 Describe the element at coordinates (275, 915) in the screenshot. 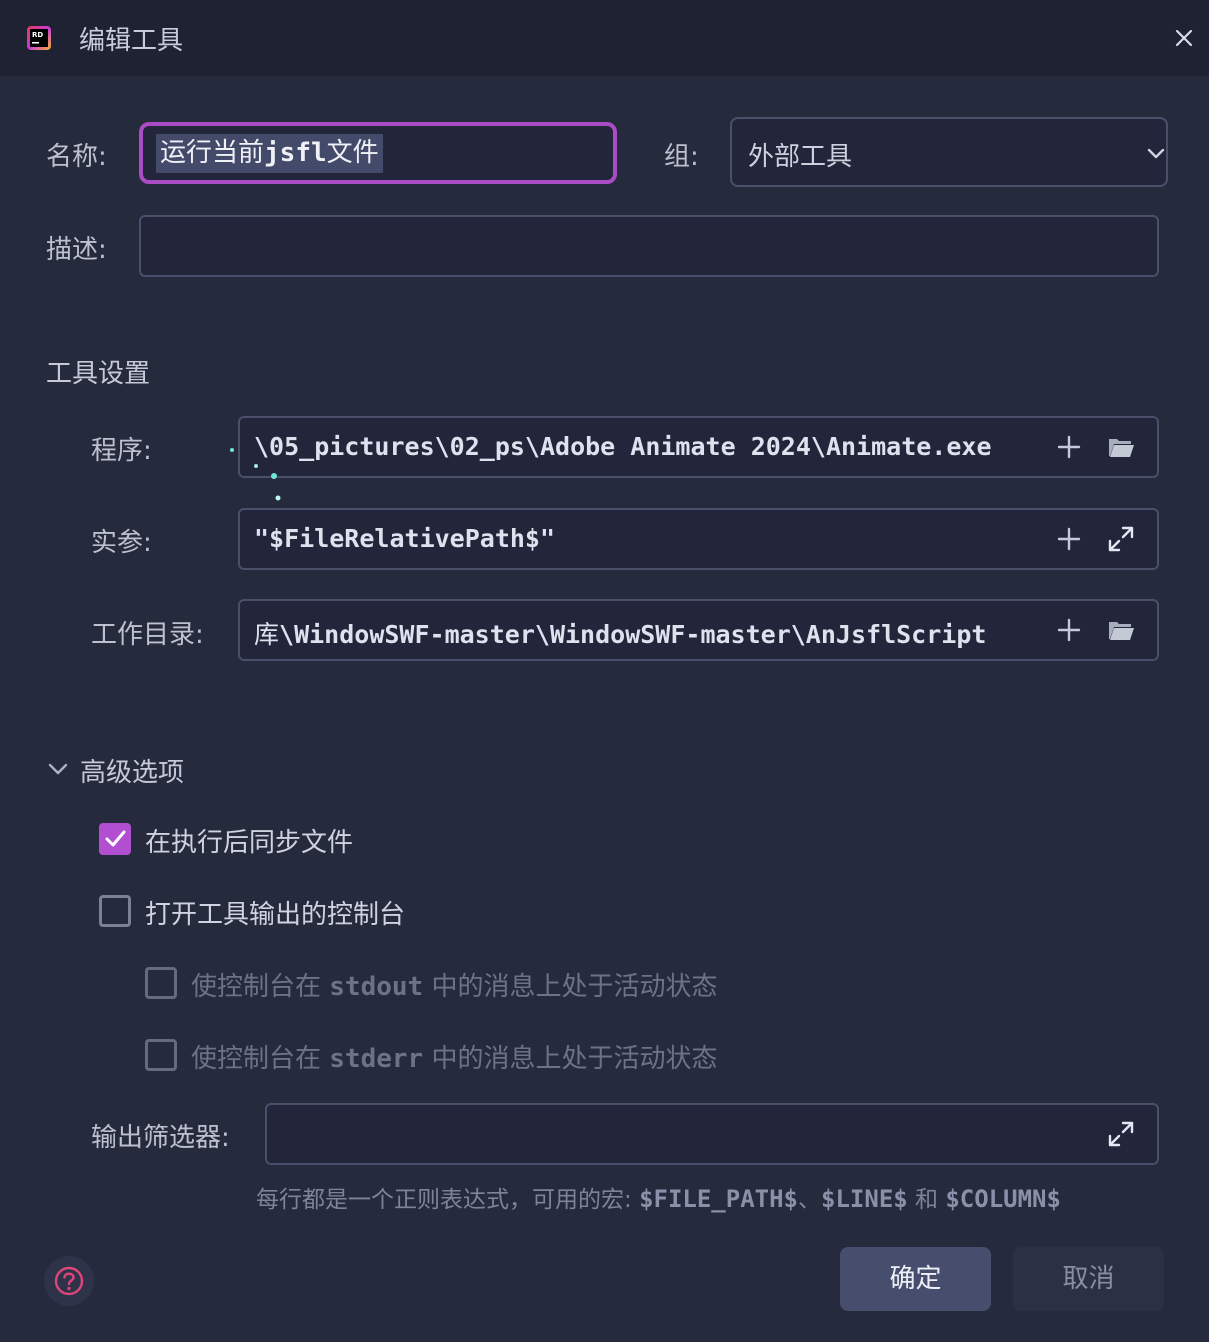

I see `open-console-label: 打开工具输出的控制台` at that location.